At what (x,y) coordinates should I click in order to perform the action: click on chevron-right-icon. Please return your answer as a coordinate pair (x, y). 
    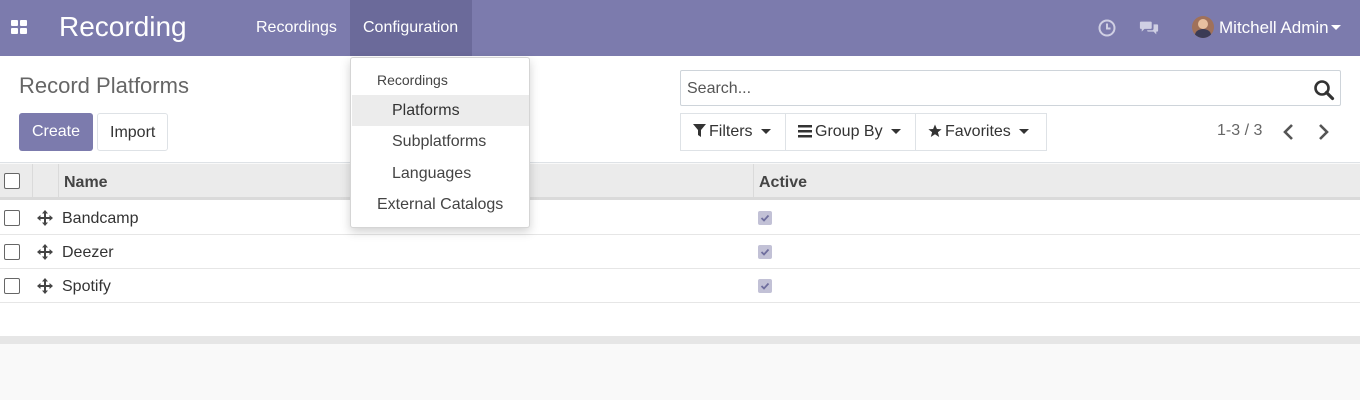
    Looking at the image, I should click on (1323, 132).